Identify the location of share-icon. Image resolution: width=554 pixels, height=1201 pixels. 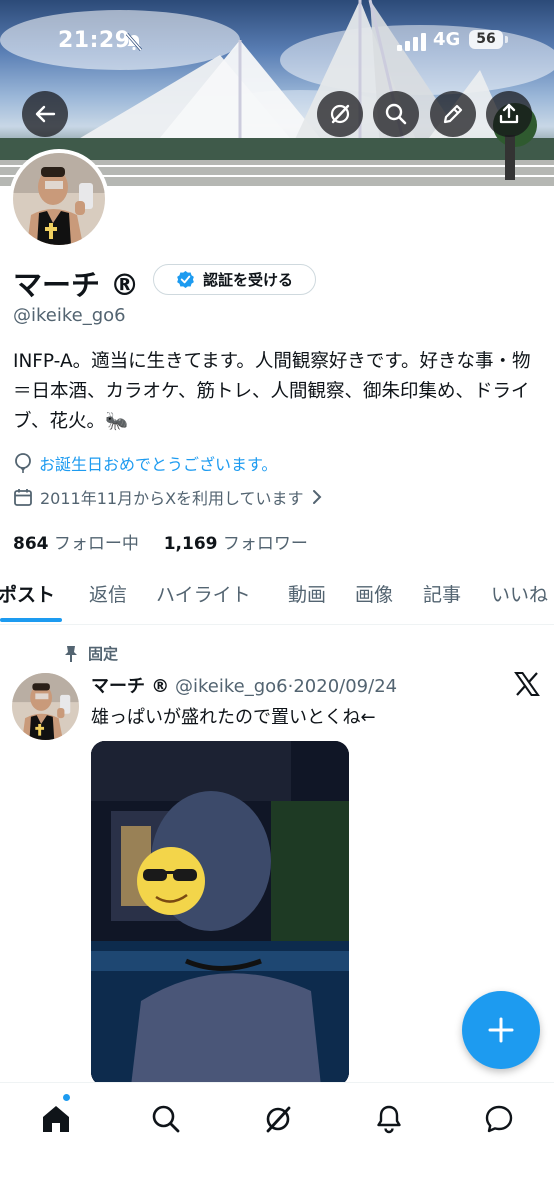
(509, 113).